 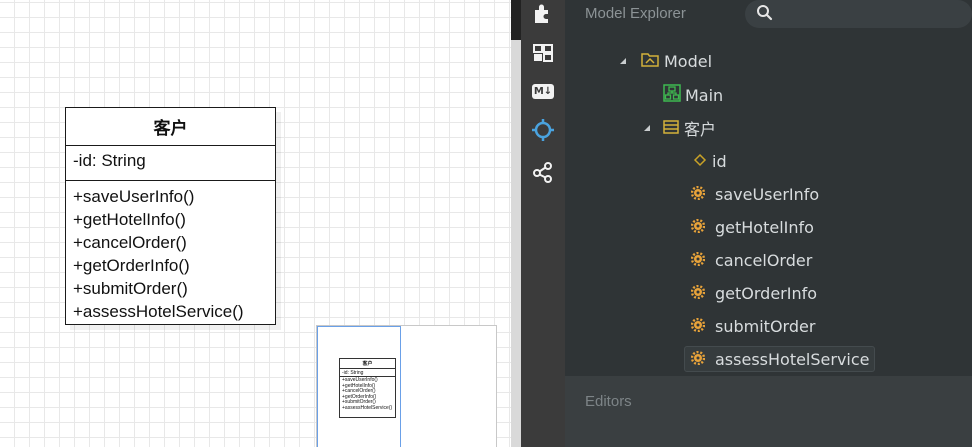 What do you see at coordinates (700, 129) in the screenshot?
I see `tree-node-label: 客户` at bounding box center [700, 129].